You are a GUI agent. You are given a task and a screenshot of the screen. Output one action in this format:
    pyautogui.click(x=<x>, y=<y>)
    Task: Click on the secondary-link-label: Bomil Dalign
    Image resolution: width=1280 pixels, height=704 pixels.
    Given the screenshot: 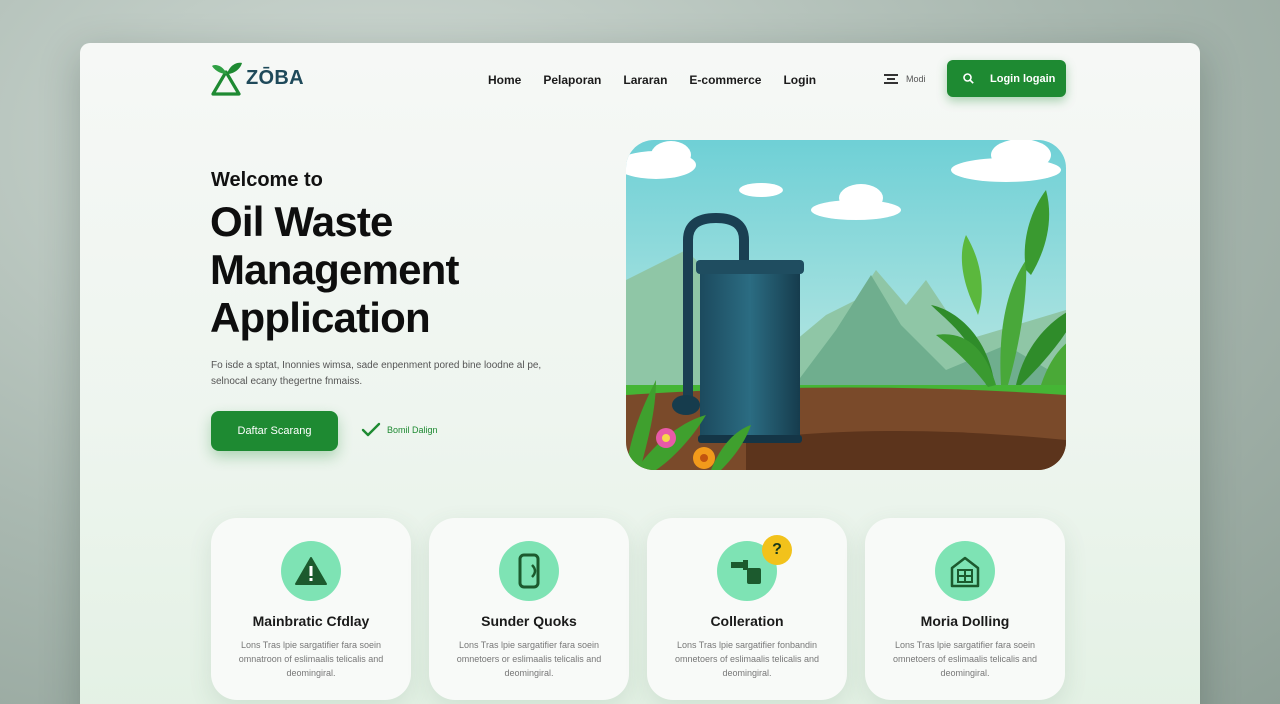 What is the action you would take?
    pyautogui.click(x=412, y=430)
    